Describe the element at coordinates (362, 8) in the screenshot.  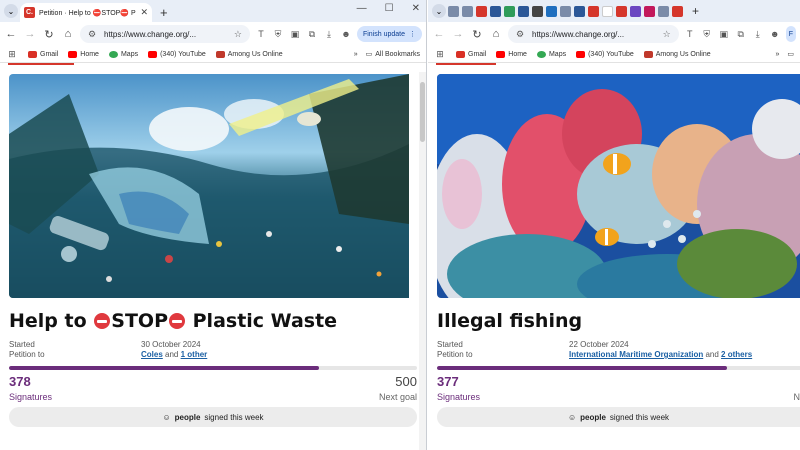
I see `minimize-icon: —` at that location.